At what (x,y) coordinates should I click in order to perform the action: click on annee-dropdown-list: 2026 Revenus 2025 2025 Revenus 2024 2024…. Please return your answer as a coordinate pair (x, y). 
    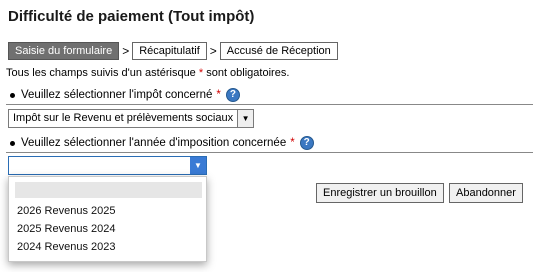
    Looking at the image, I should click on (107, 219).